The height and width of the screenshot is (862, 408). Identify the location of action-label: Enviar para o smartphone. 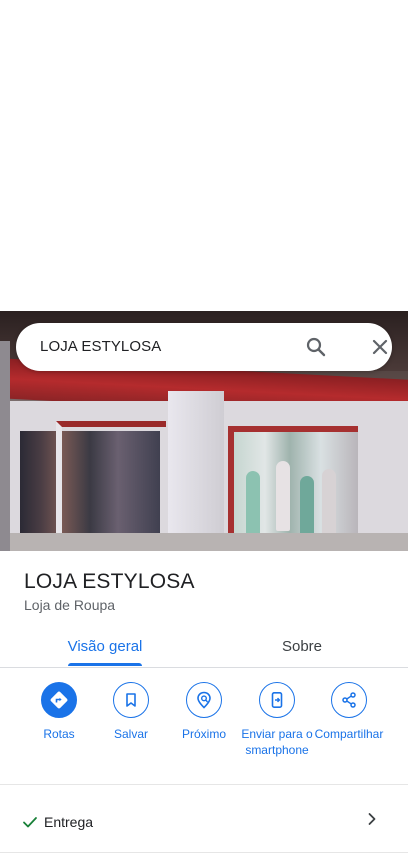
(277, 742).